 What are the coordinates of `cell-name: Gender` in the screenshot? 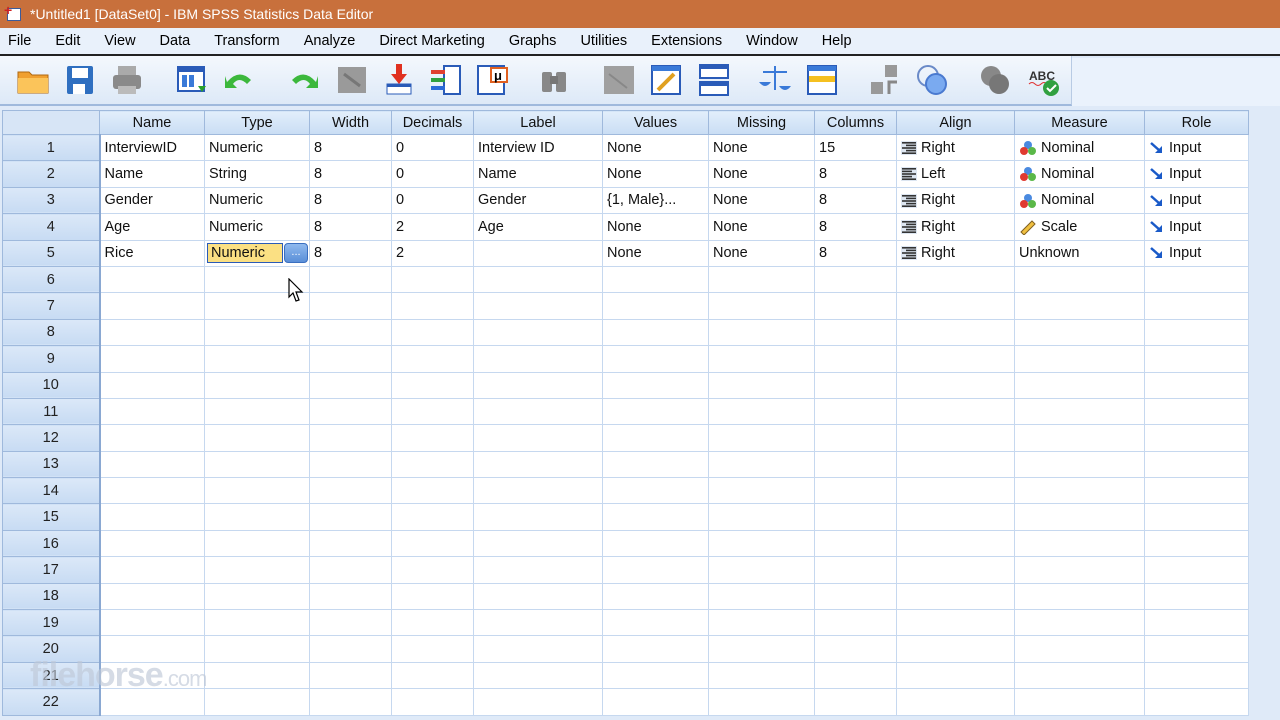 It's located at (152, 200).